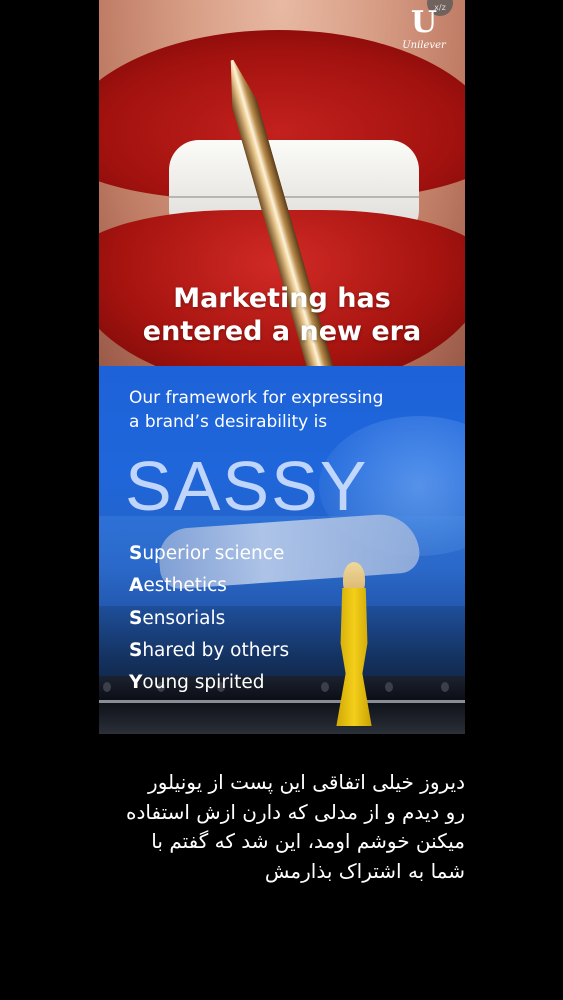 The width and height of the screenshot is (563, 1000). I want to click on stage-edge-light, so click(282, 701).